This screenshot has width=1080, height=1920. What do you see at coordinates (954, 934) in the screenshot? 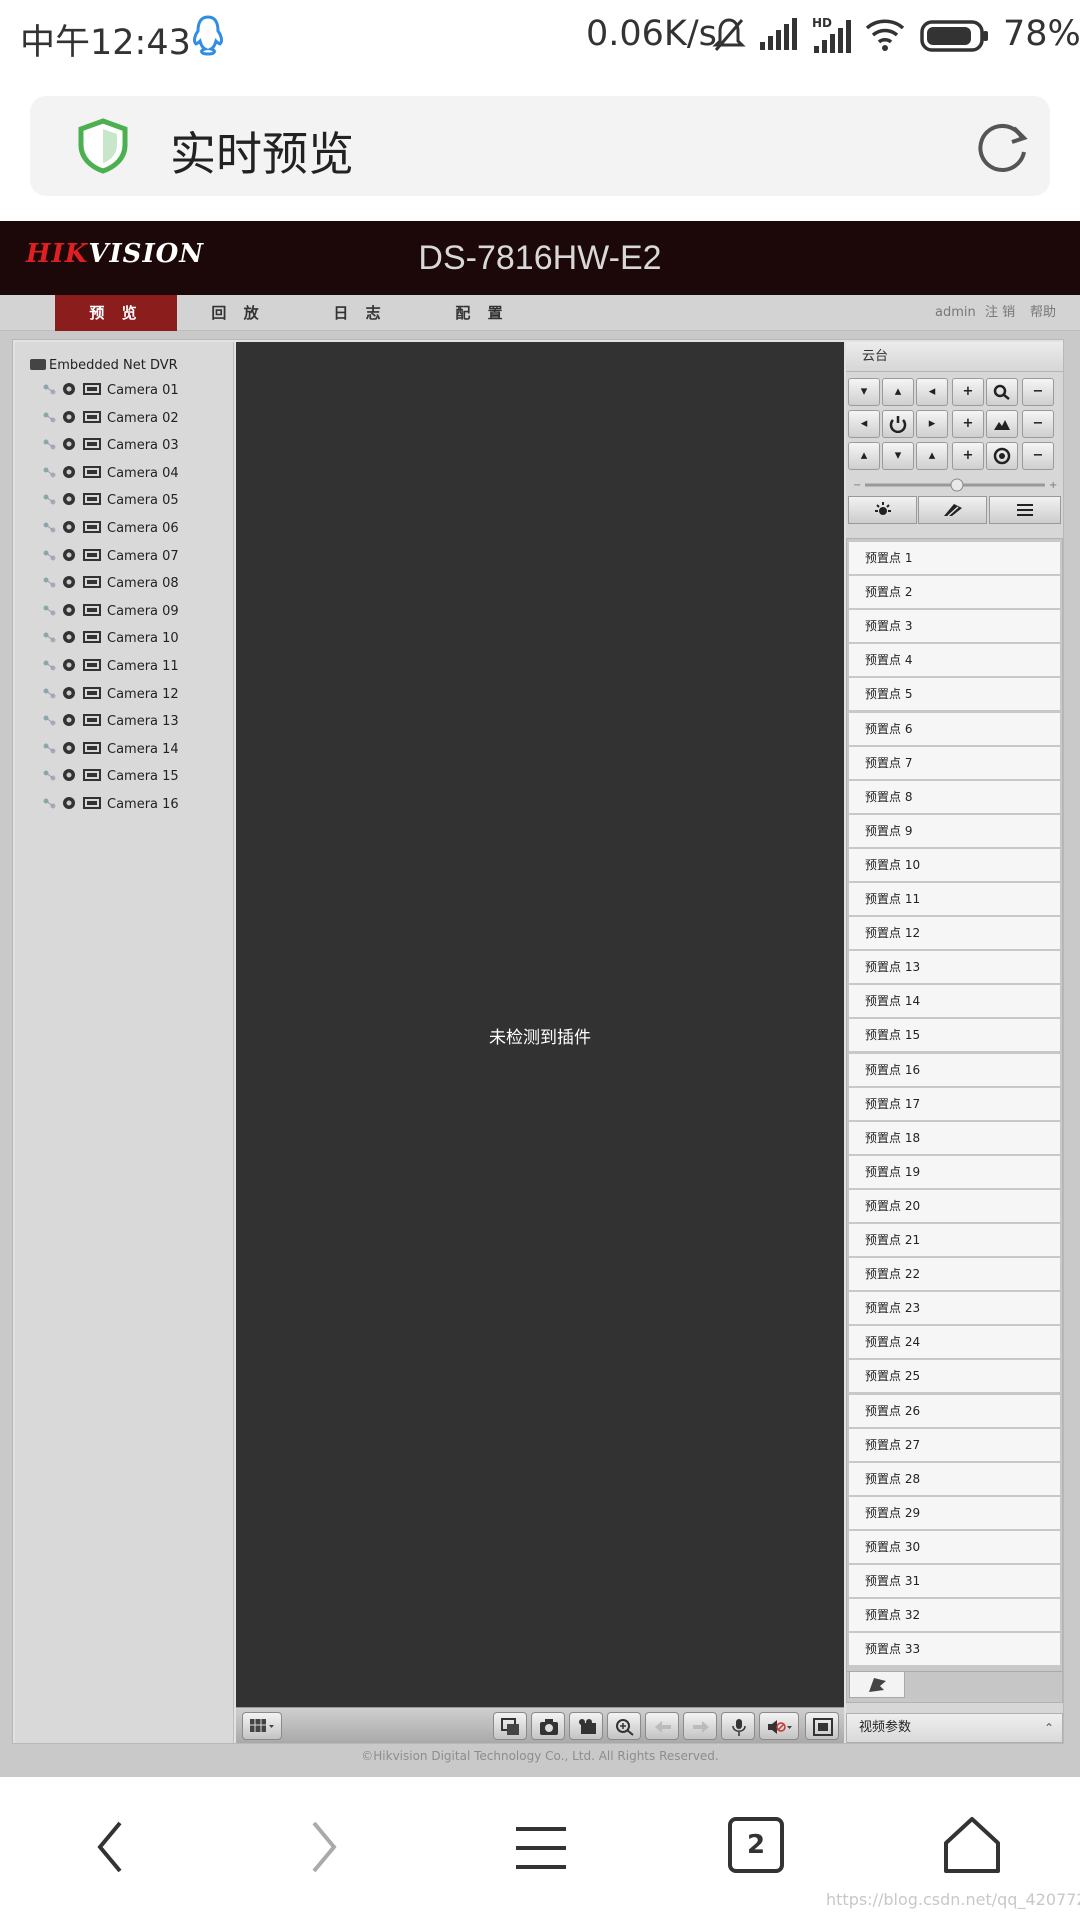
I see `preset-item: 预置点 12` at bounding box center [954, 934].